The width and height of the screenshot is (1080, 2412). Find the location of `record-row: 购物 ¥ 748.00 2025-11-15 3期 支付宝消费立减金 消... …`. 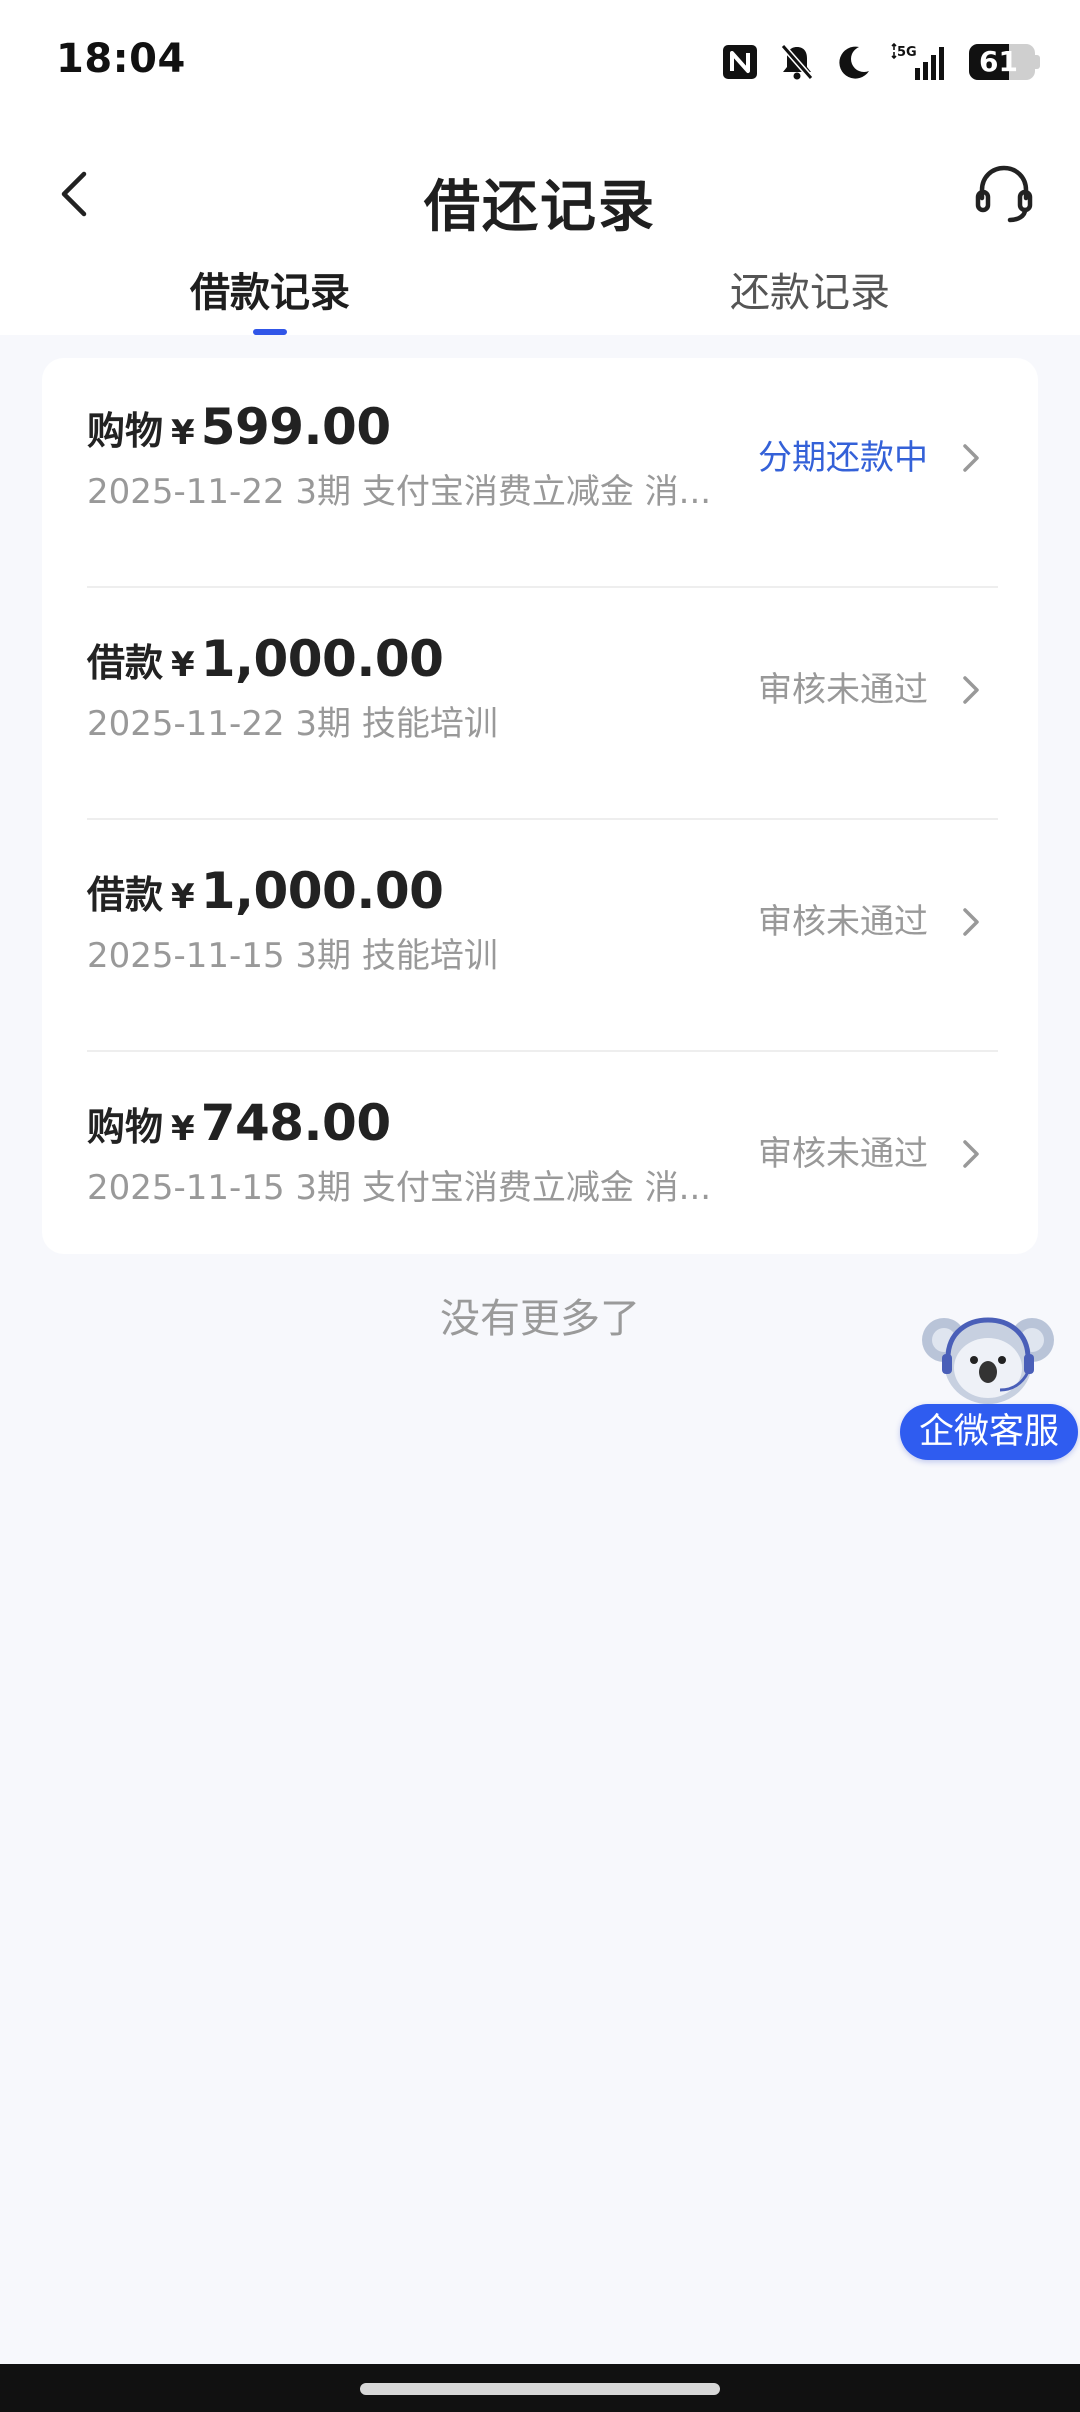

record-row: 购物 ¥ 748.00 2025-11-15 3期 支付宝消费立减金 消... … is located at coordinates (540, 1169).